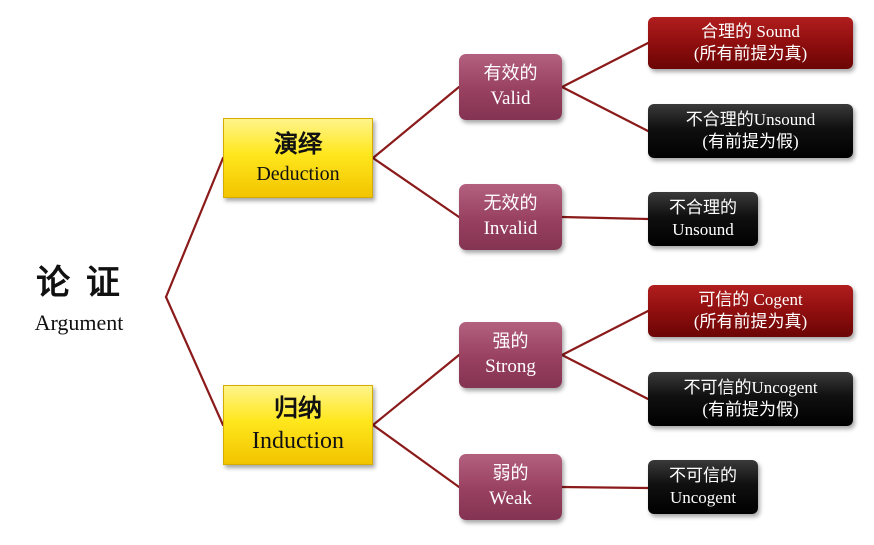 This screenshot has width=874, height=545. I want to click on uncogent-strong-label: 不可信的Uncogent, so click(750, 387).